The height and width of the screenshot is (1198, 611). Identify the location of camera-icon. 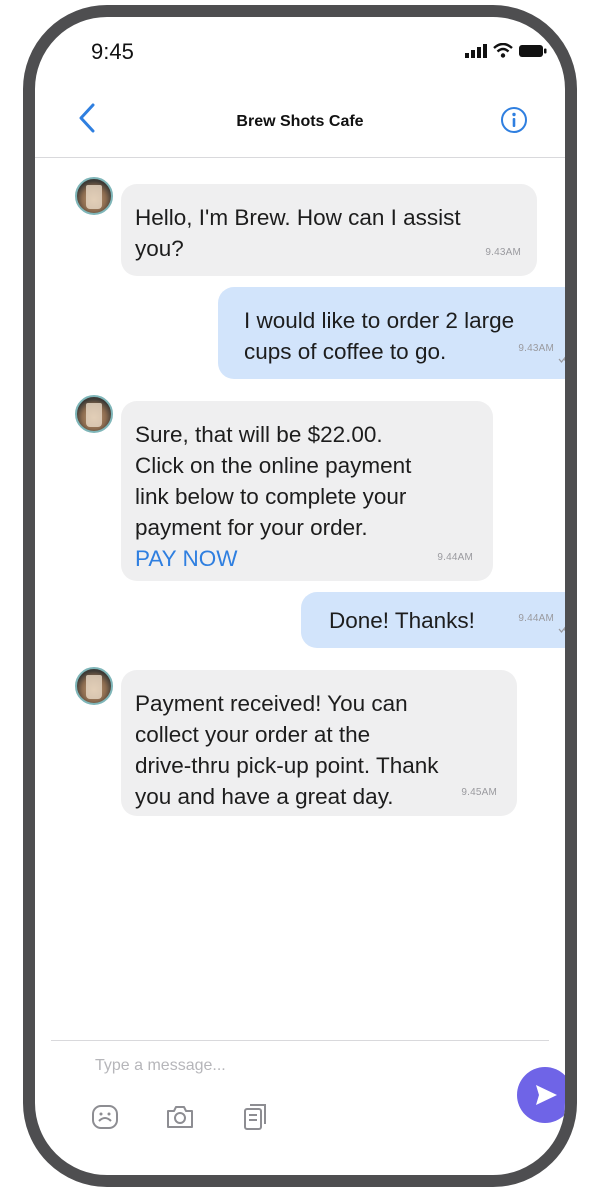
(180, 1117).